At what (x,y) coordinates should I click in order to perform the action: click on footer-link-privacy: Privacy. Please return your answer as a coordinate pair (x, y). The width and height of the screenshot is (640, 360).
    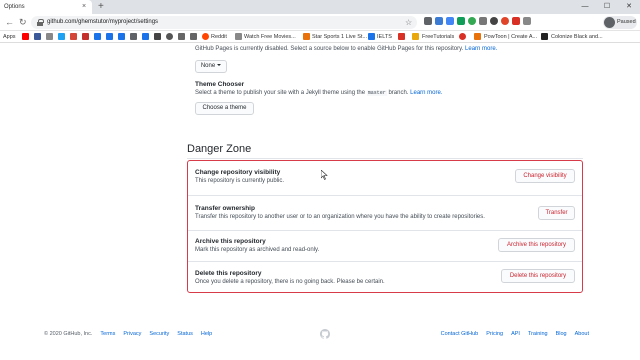
    Looking at the image, I should click on (132, 334).